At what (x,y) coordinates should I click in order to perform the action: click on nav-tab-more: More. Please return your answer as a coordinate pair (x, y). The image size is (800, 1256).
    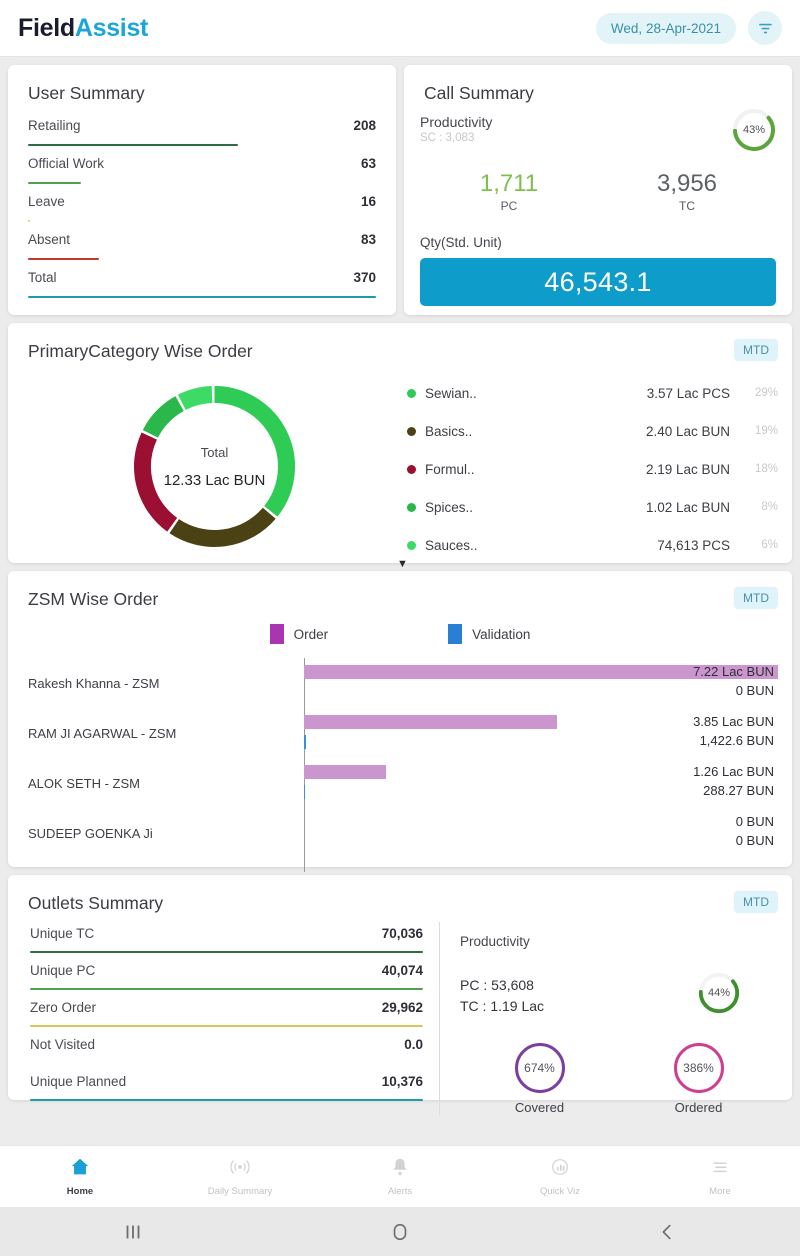
    Looking at the image, I should click on (720, 1176).